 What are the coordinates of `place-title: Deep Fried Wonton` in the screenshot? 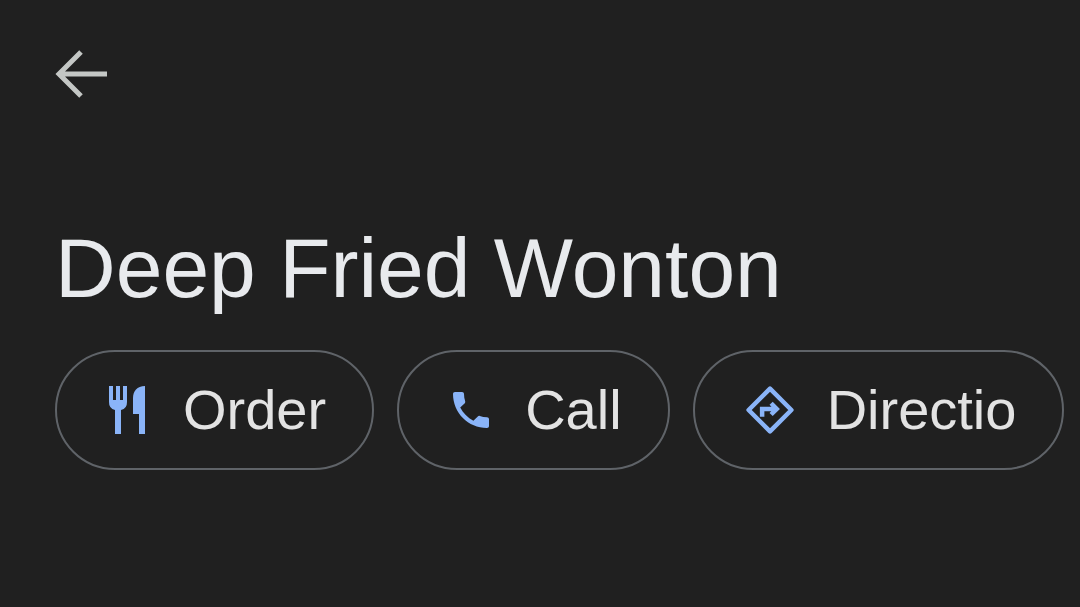 It's located at (419, 268).